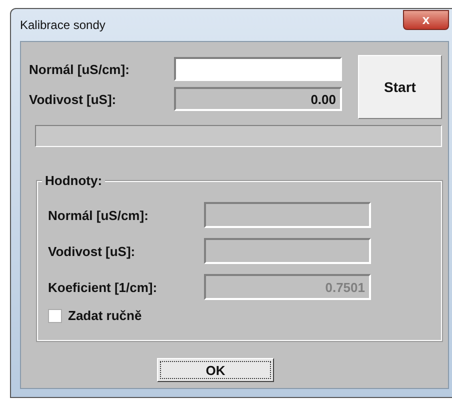 The width and height of the screenshot is (452, 406). What do you see at coordinates (215, 370) in the screenshot?
I see `ok-button: OK` at bounding box center [215, 370].